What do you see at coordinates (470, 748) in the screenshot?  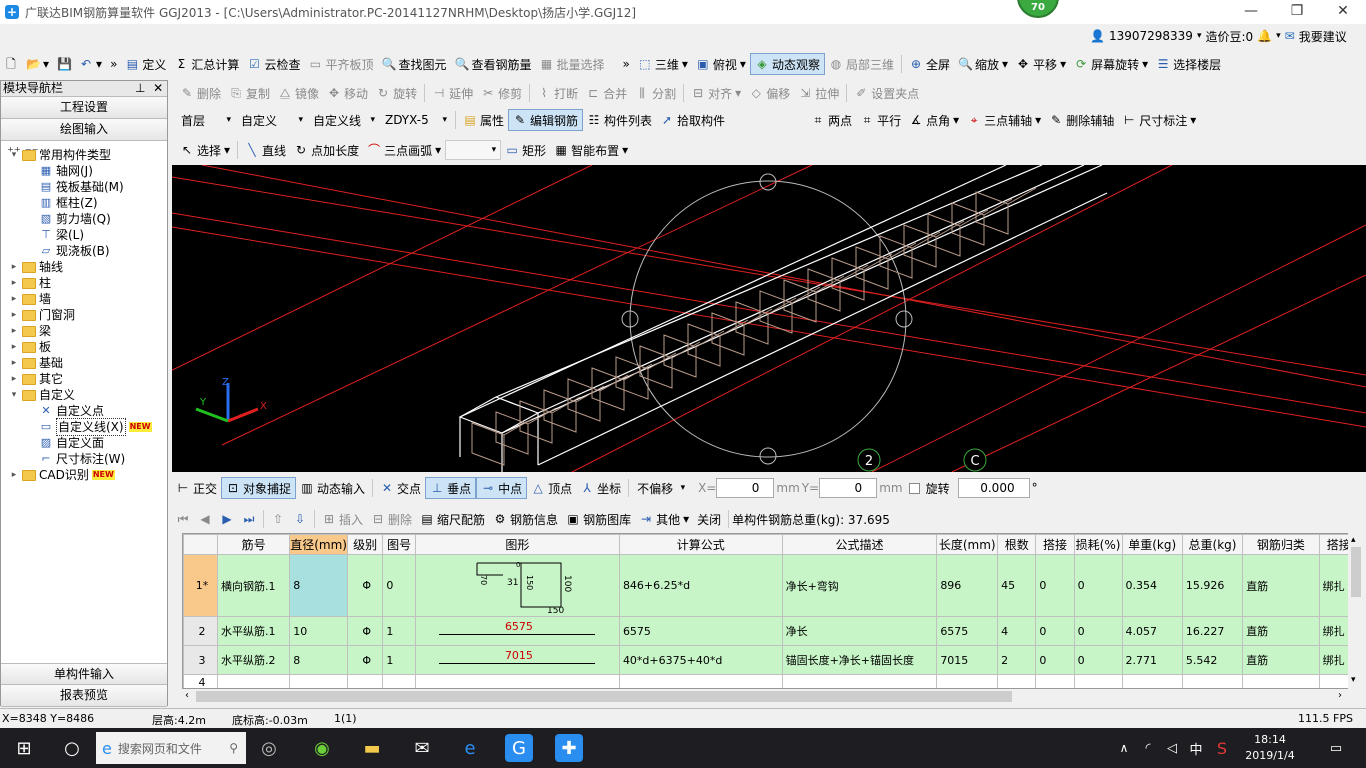 I see `edge-browser-icon: e` at bounding box center [470, 748].